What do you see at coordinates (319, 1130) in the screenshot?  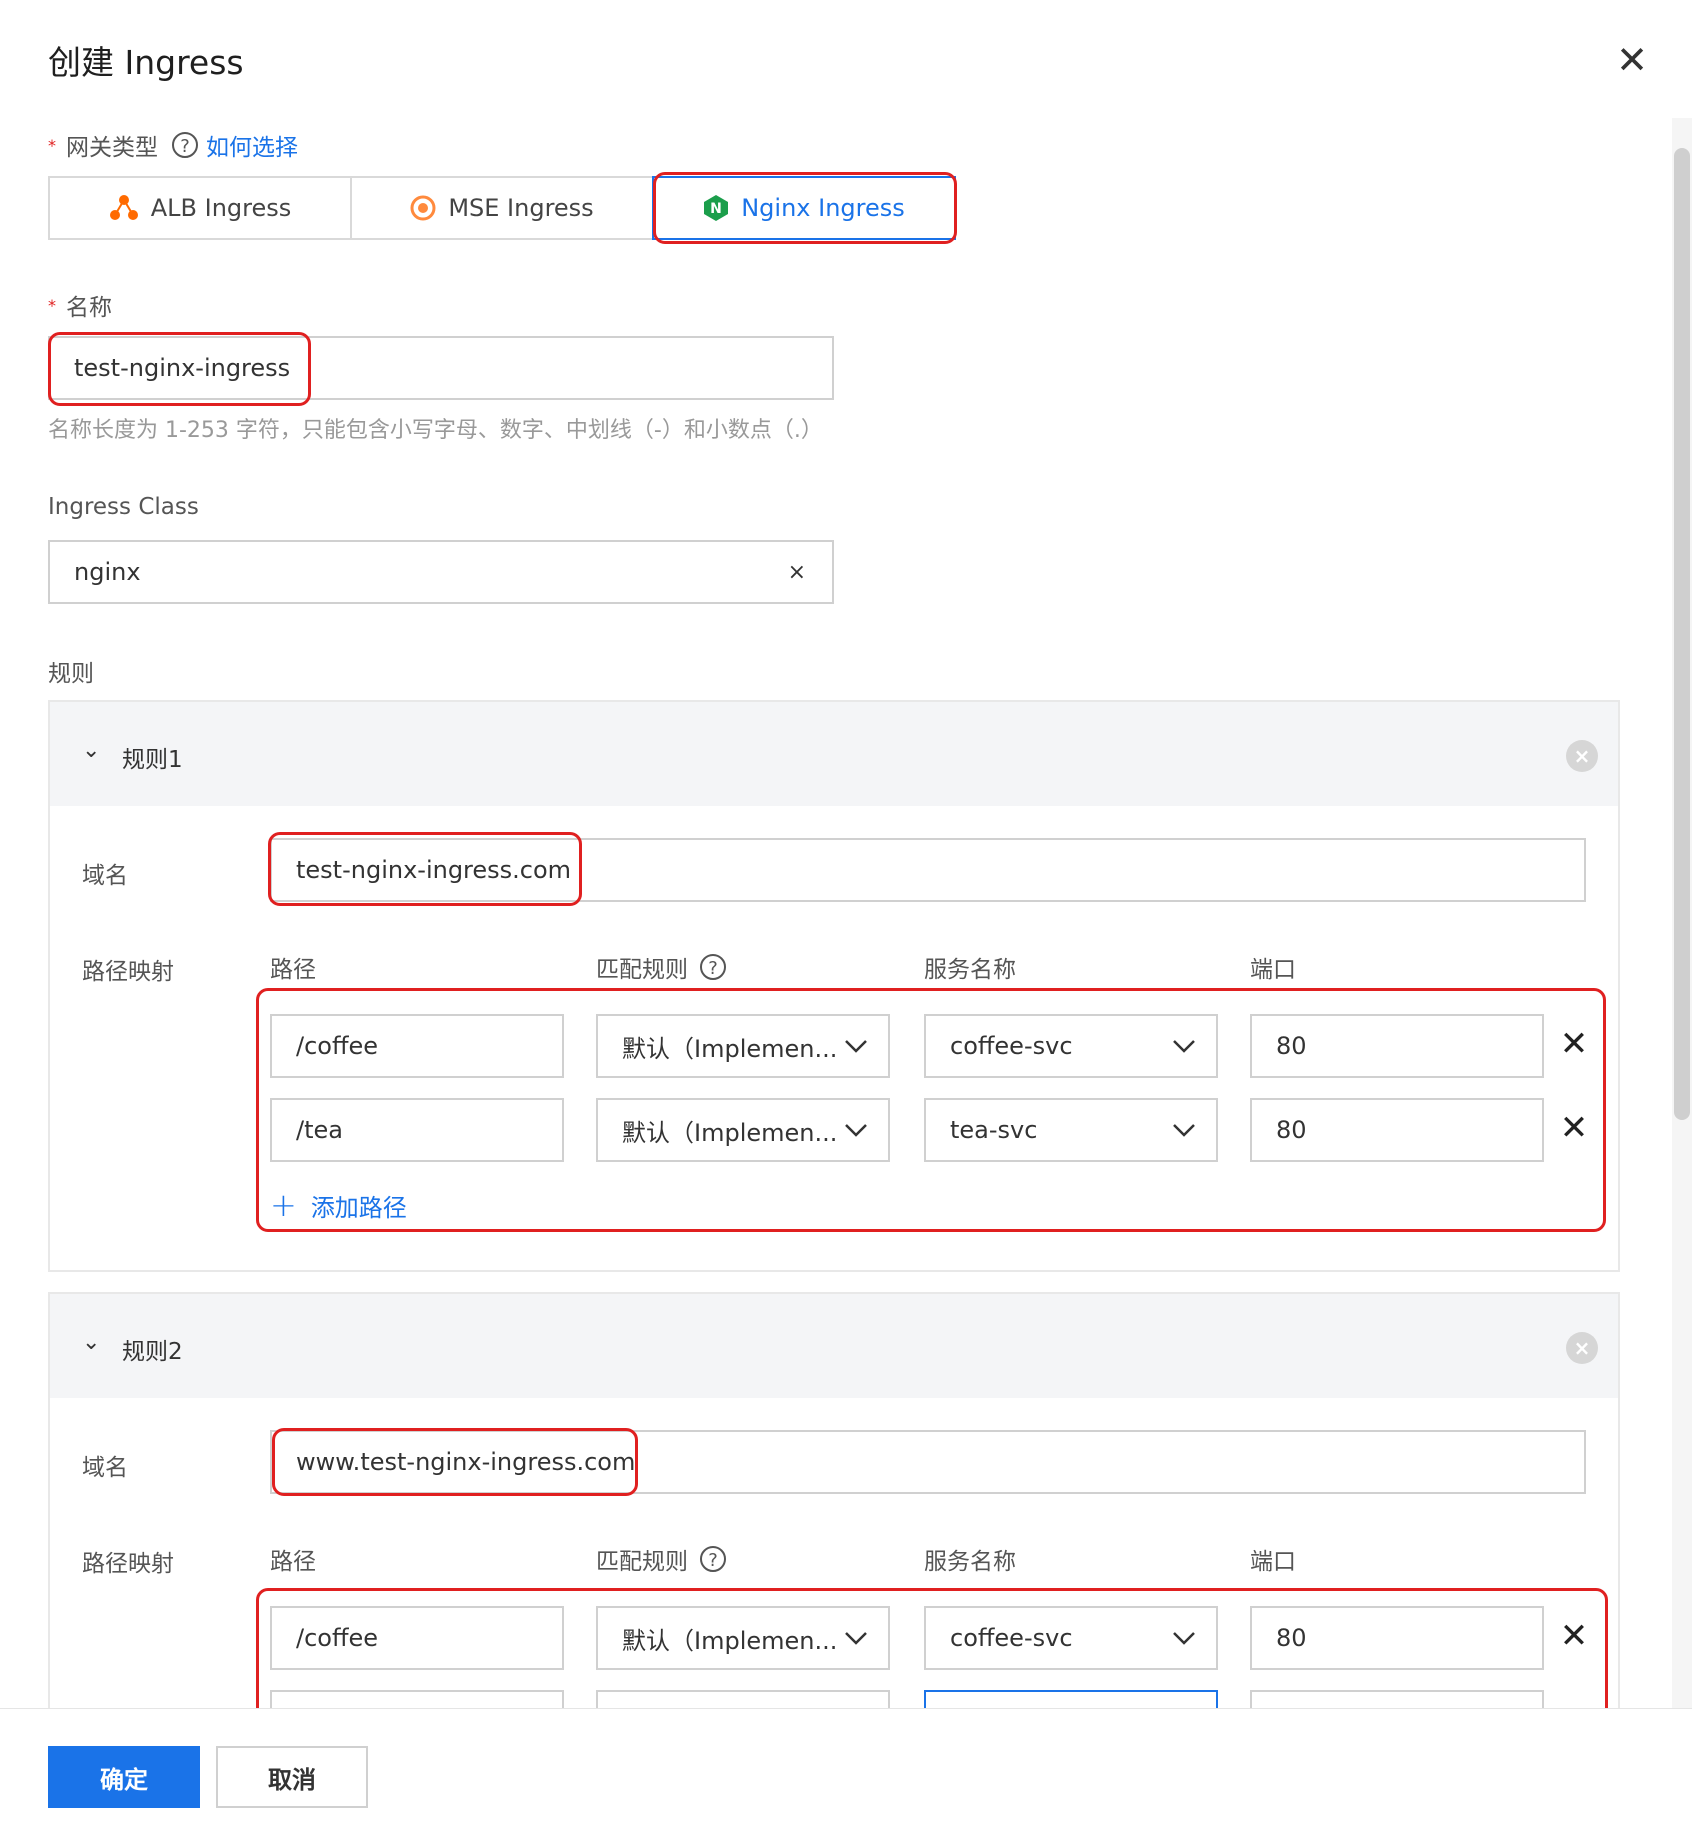 I see `path-value: /tea` at bounding box center [319, 1130].